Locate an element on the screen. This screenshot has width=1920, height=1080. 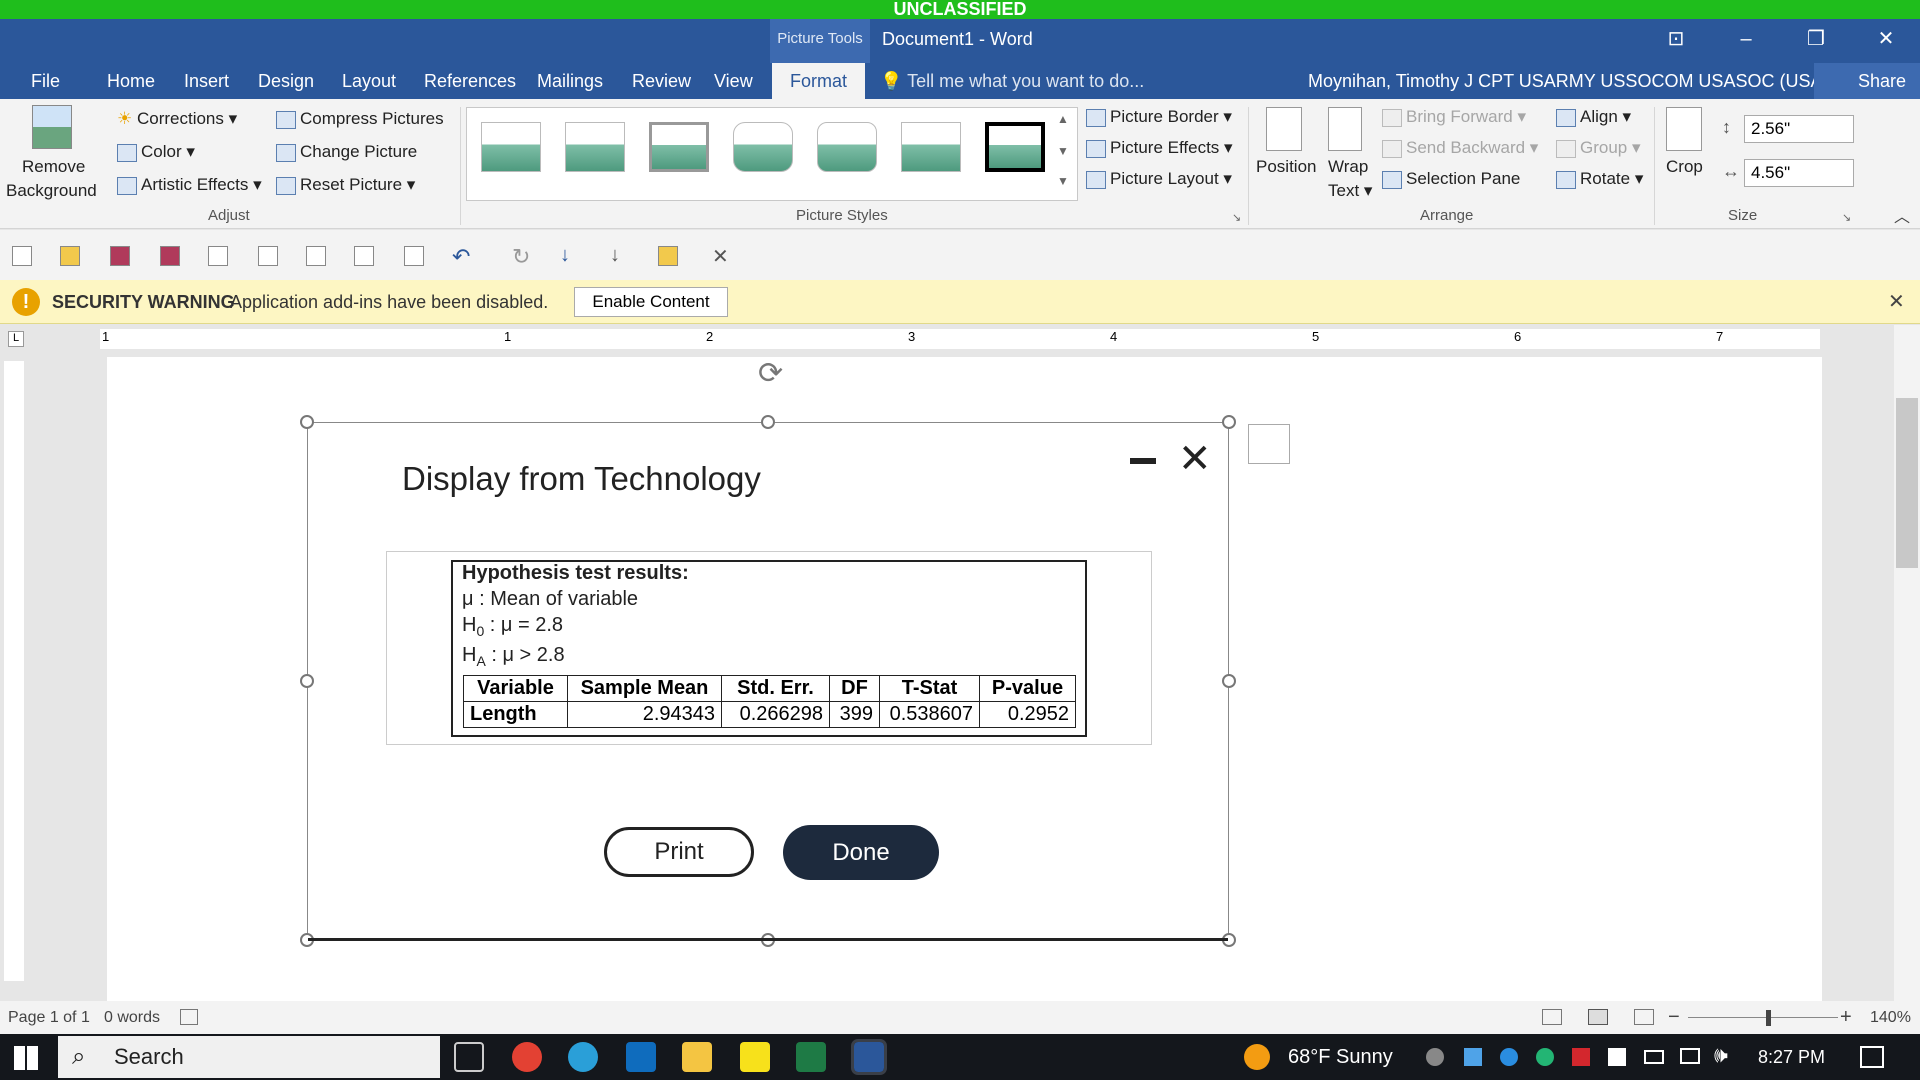
sticky-notes-icon is located at coordinates (755, 1057).